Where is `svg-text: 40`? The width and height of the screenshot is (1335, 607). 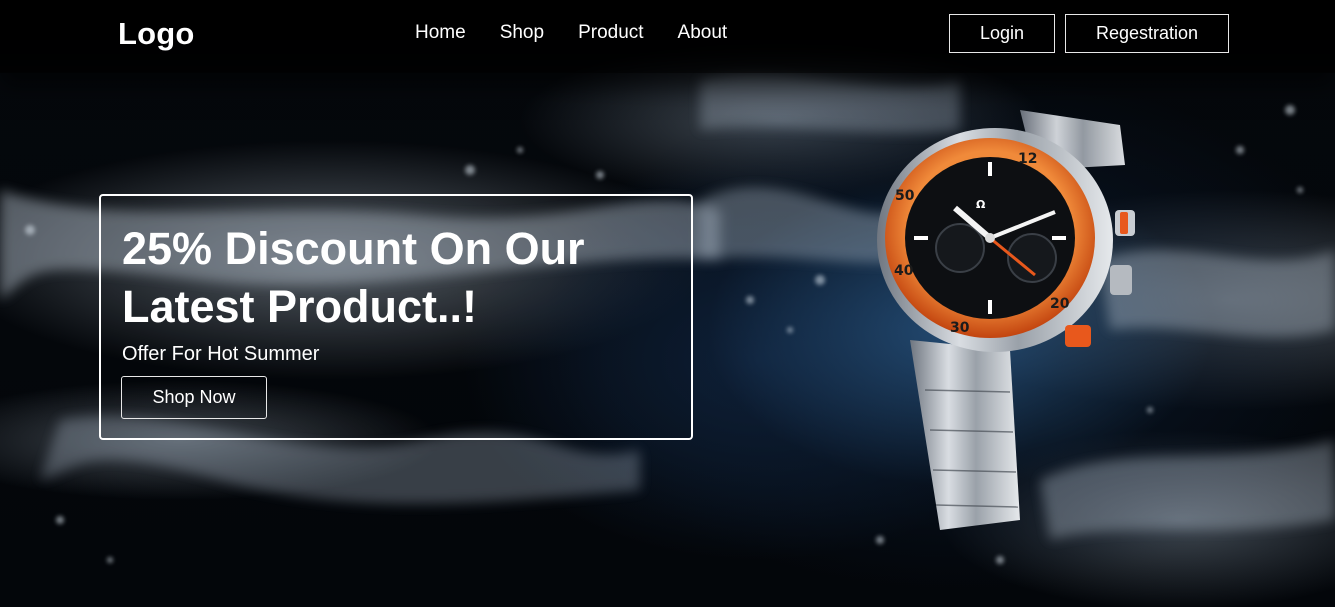
svg-text: 40 is located at coordinates (904, 271).